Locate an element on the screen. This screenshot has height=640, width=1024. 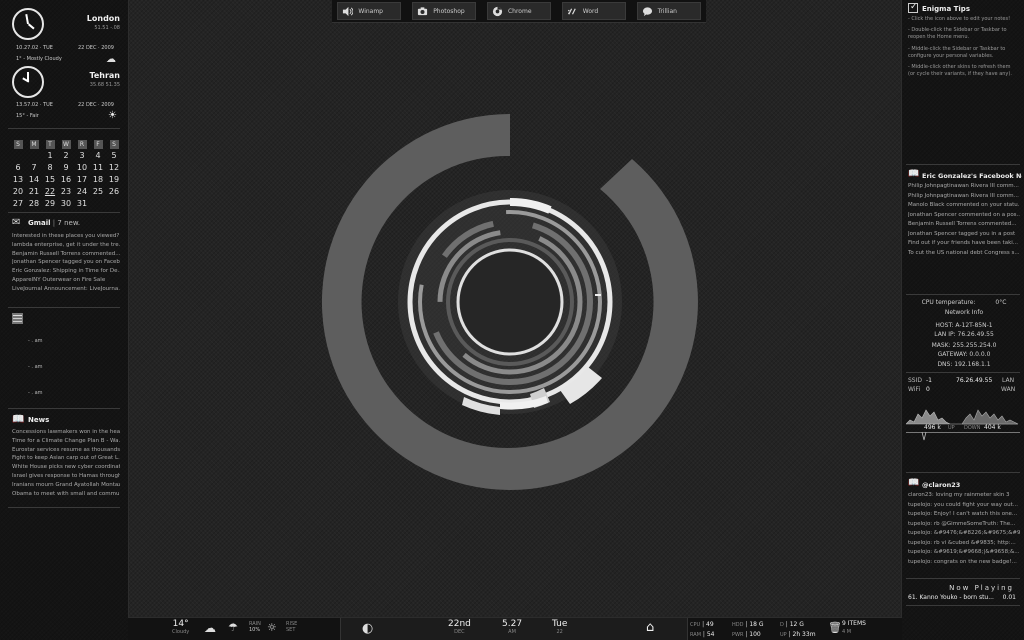
hdd-label: HDD is located at coordinates (738, 625).